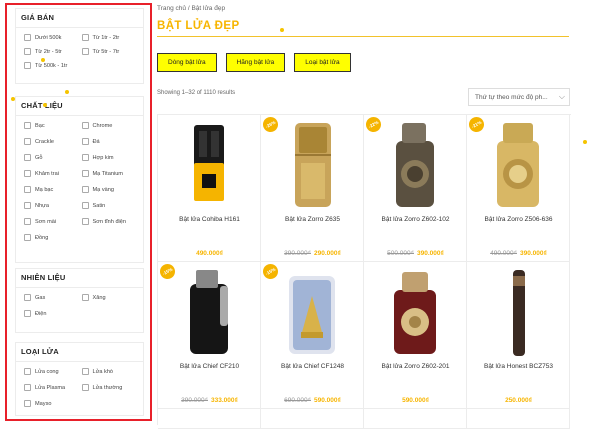 The image size is (600, 429). I want to click on filter-option: Lửa Plasma, so click(53, 387).